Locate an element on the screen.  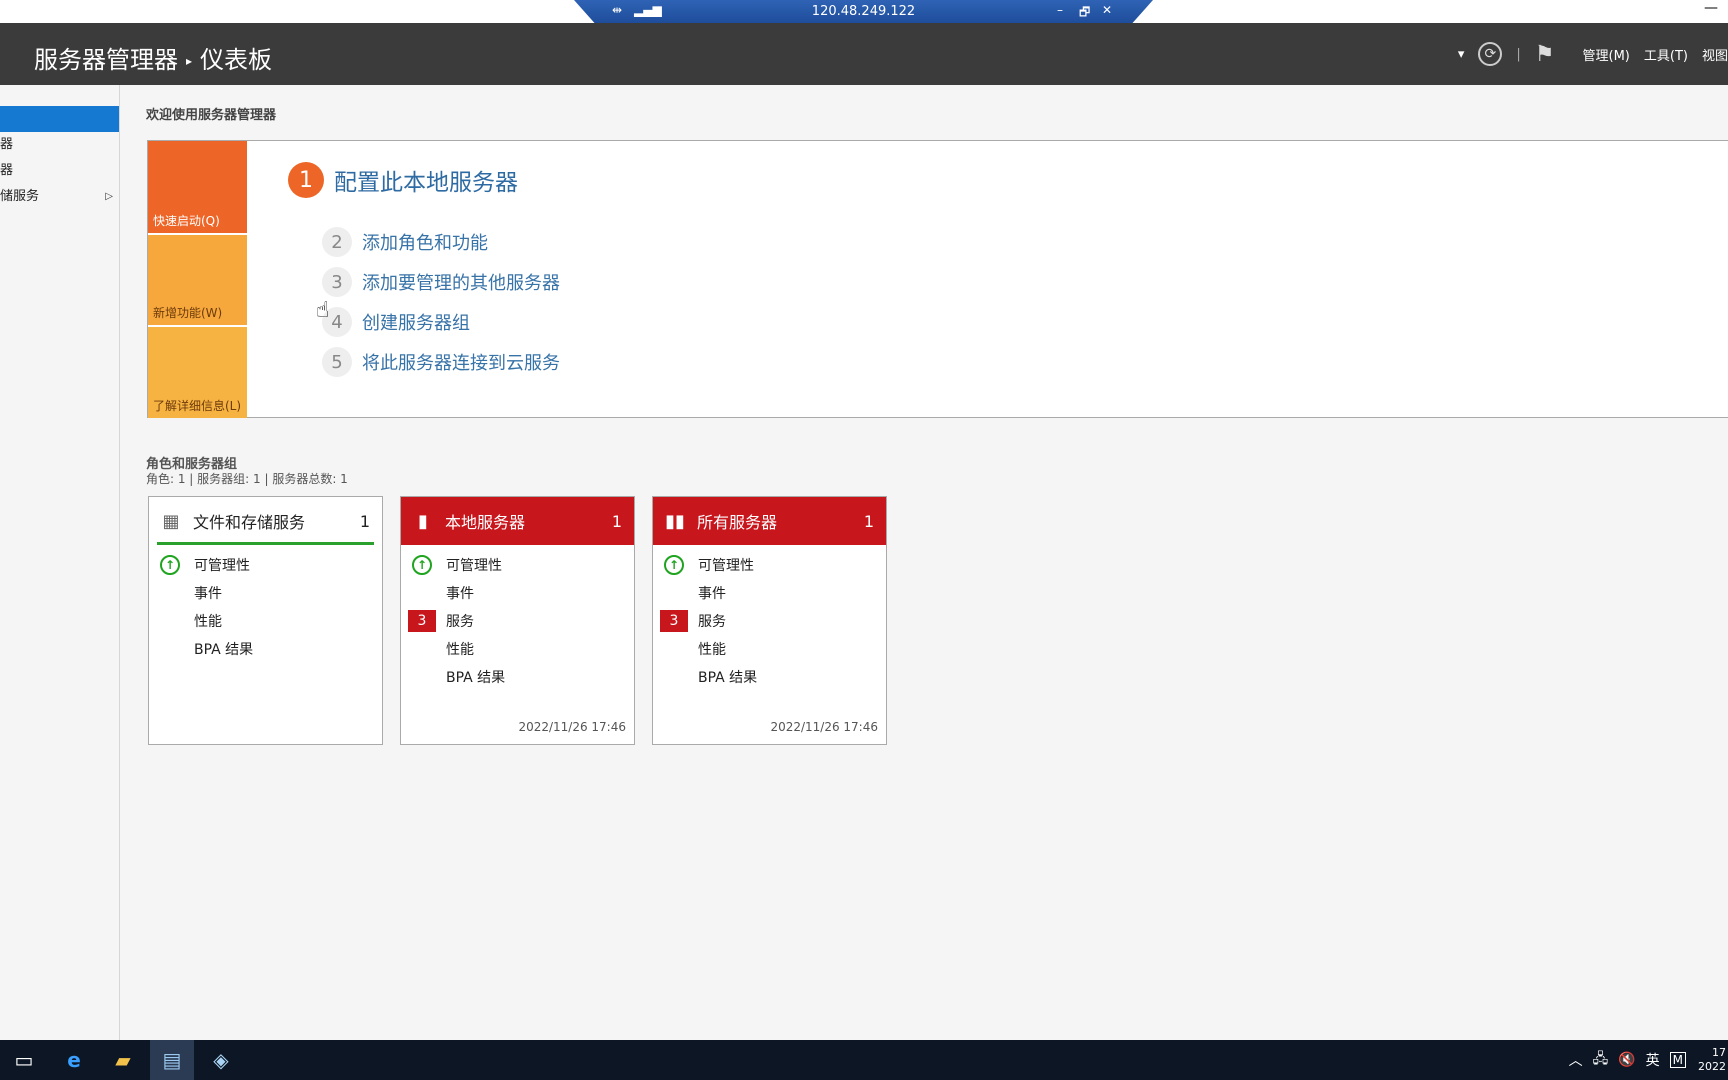
tile-whatsnew: 新增功能(W) is located at coordinates (197, 279).